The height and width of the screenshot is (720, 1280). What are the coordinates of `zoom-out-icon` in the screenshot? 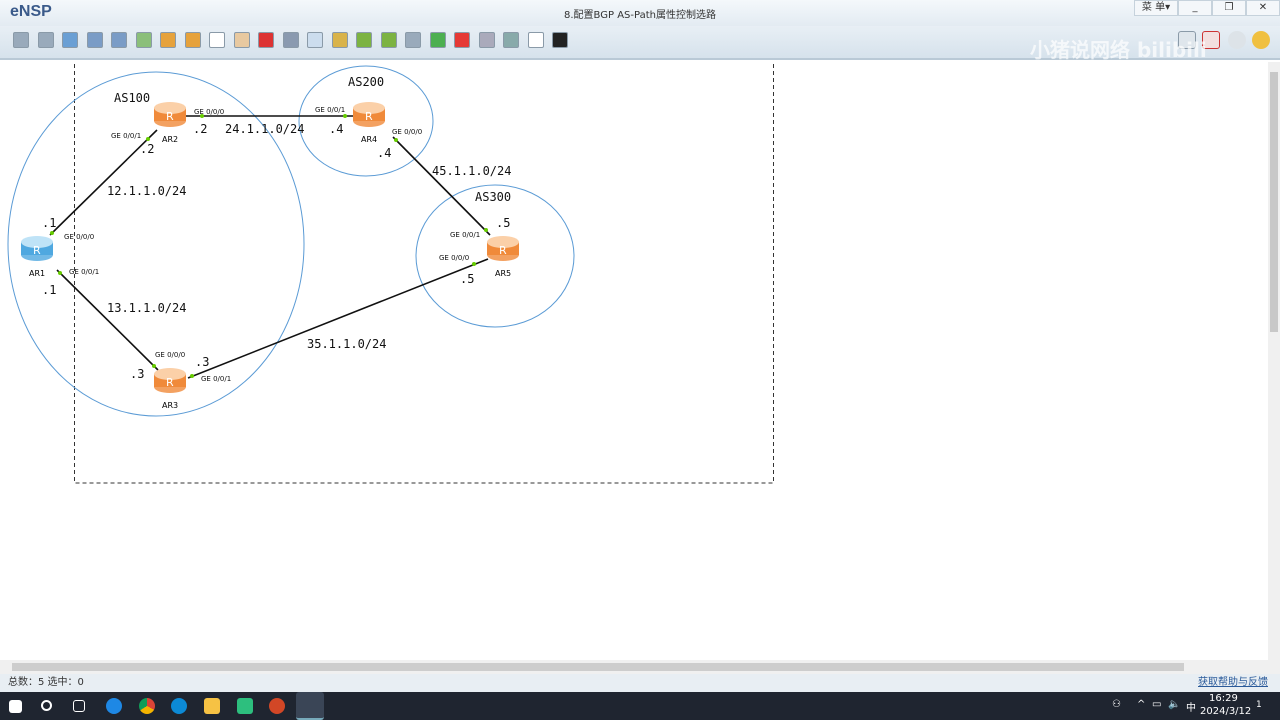 It's located at (388, 40).